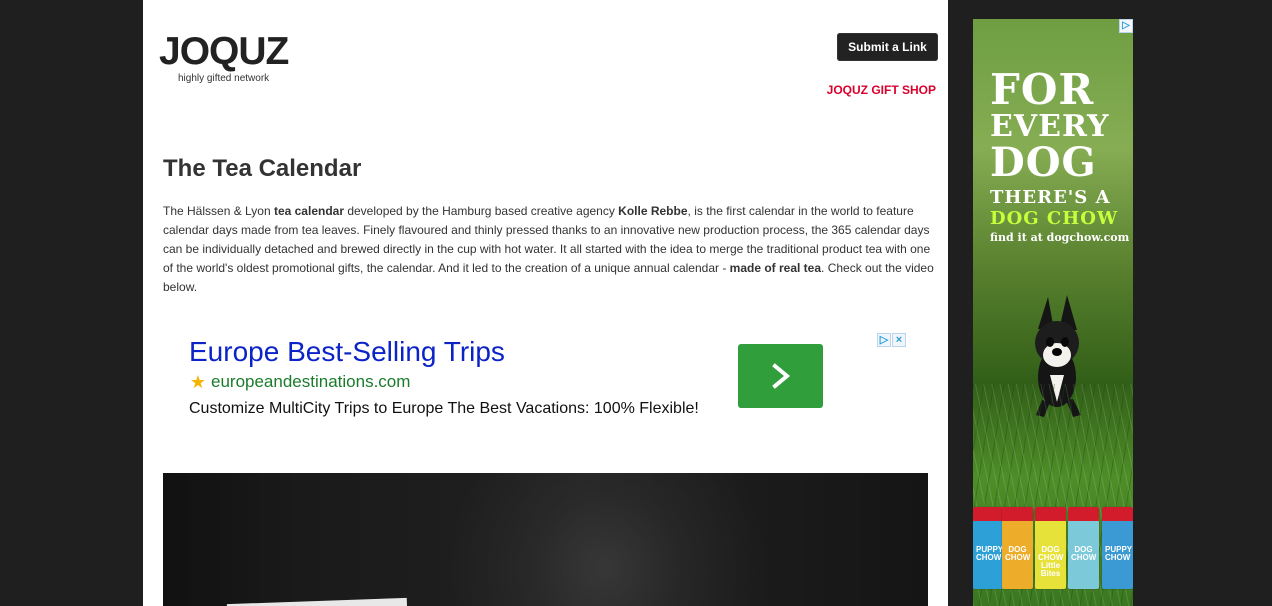 Image resolution: width=1272 pixels, height=606 pixels. Describe the element at coordinates (545, 539) in the screenshot. I see `tea-calendar-image` at that location.